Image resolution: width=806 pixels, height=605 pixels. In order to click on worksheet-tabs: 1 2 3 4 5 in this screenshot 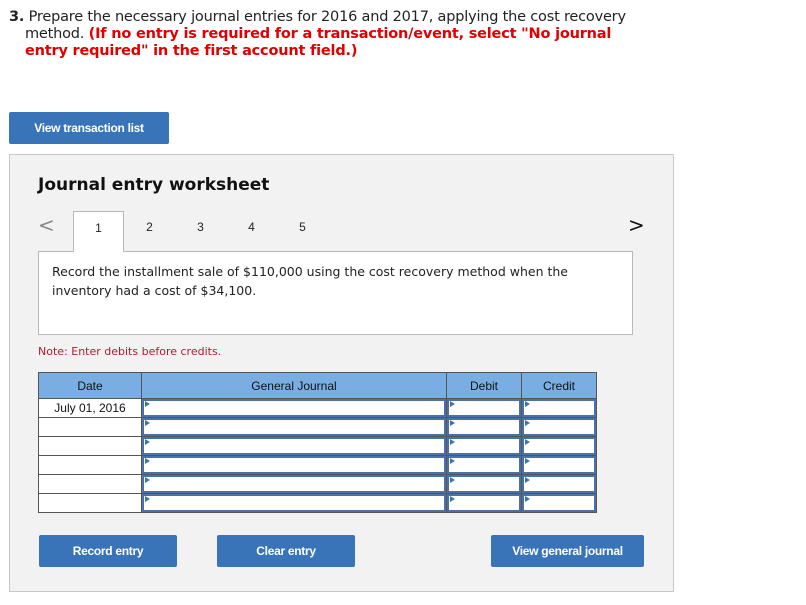, I will do `click(200, 231)`.